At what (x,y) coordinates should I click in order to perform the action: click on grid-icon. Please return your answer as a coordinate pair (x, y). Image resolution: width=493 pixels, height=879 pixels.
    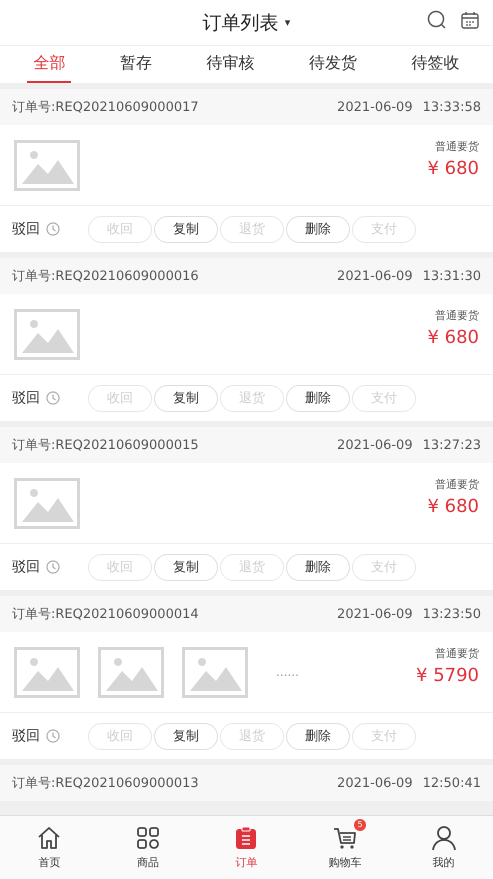
    Looking at the image, I should click on (147, 838).